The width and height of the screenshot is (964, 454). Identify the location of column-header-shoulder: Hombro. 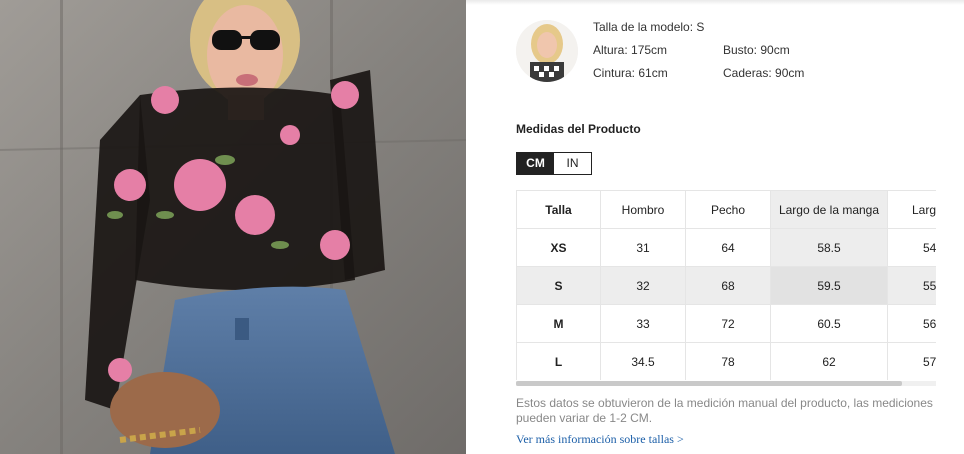
(643, 209).